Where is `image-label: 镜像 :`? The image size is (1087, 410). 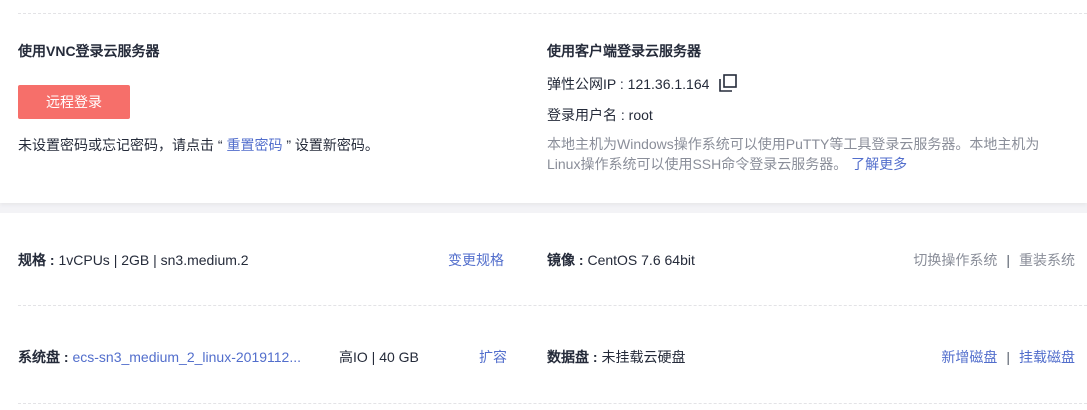
image-label: 镜像 : is located at coordinates (567, 260).